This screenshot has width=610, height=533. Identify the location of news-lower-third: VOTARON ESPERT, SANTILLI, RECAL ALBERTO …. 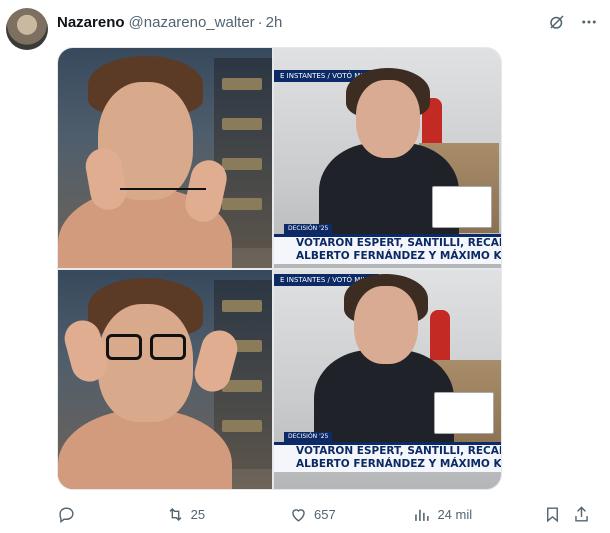
(387, 457).